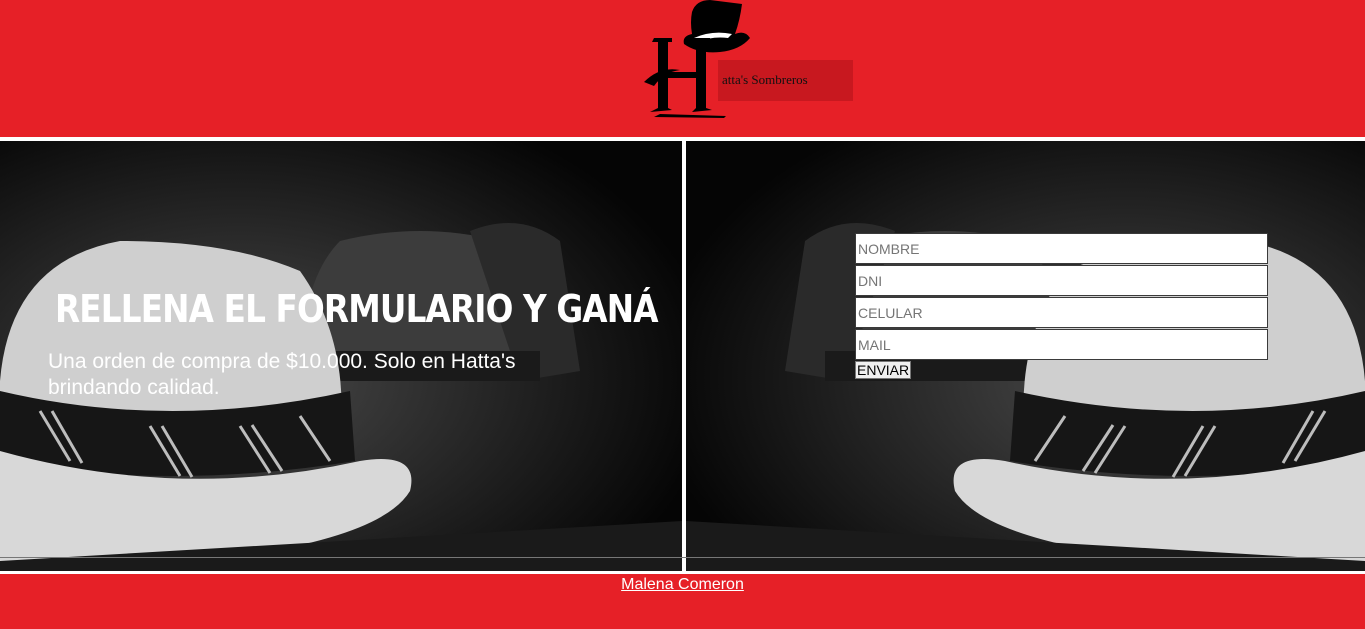 This screenshot has width=1365, height=629. Describe the element at coordinates (1061, 312) in the screenshot. I see `celular-input` at that location.